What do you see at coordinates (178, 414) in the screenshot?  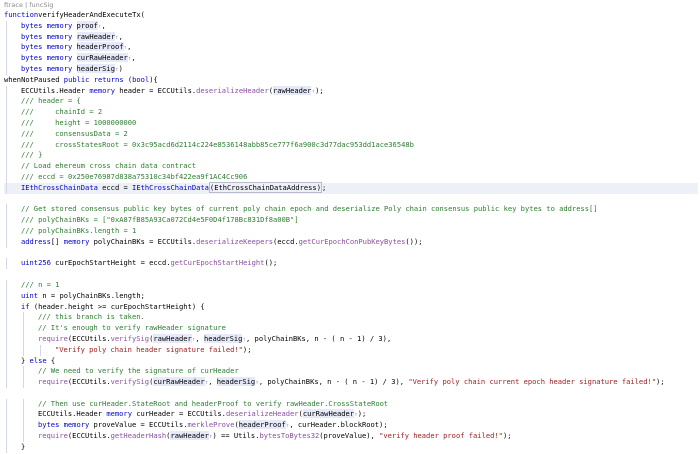 I see `code-token: curHeader = ECCUtils.` at bounding box center [178, 414].